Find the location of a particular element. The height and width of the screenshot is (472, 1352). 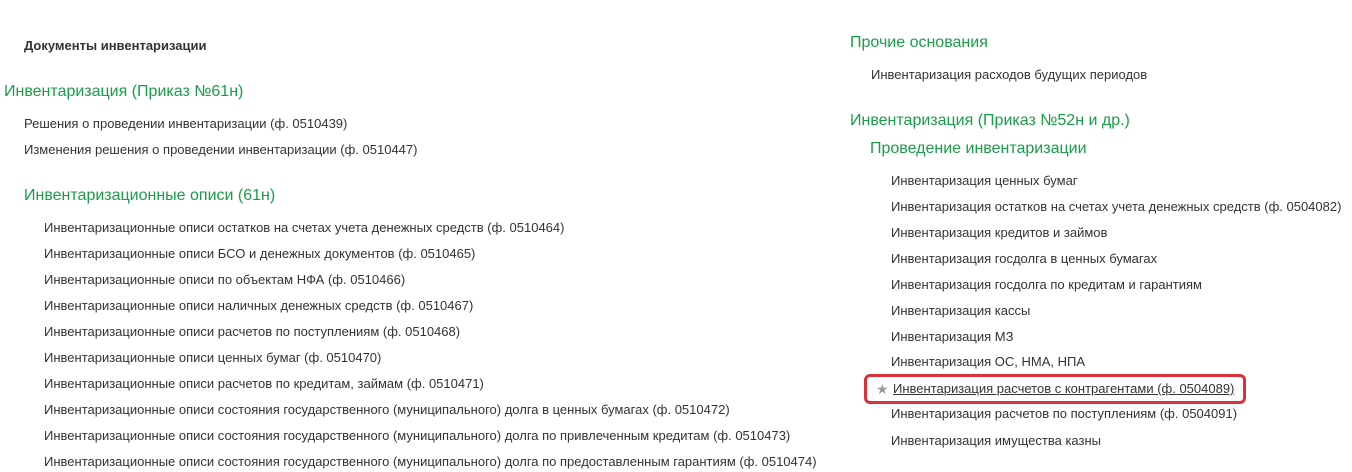

group-title-other-grounds: Прочие основания is located at coordinates (919, 42).